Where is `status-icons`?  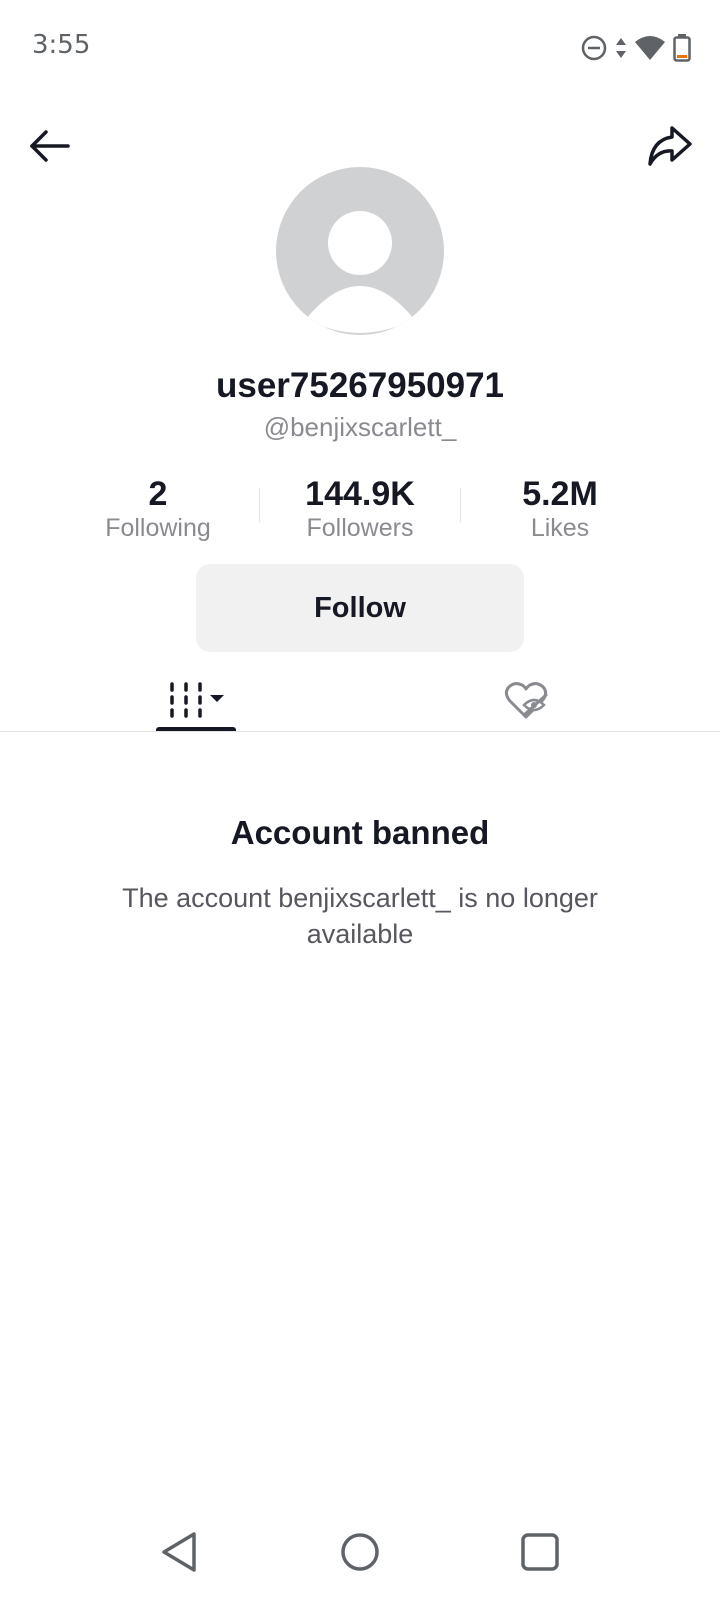
status-icons is located at coordinates (636, 48).